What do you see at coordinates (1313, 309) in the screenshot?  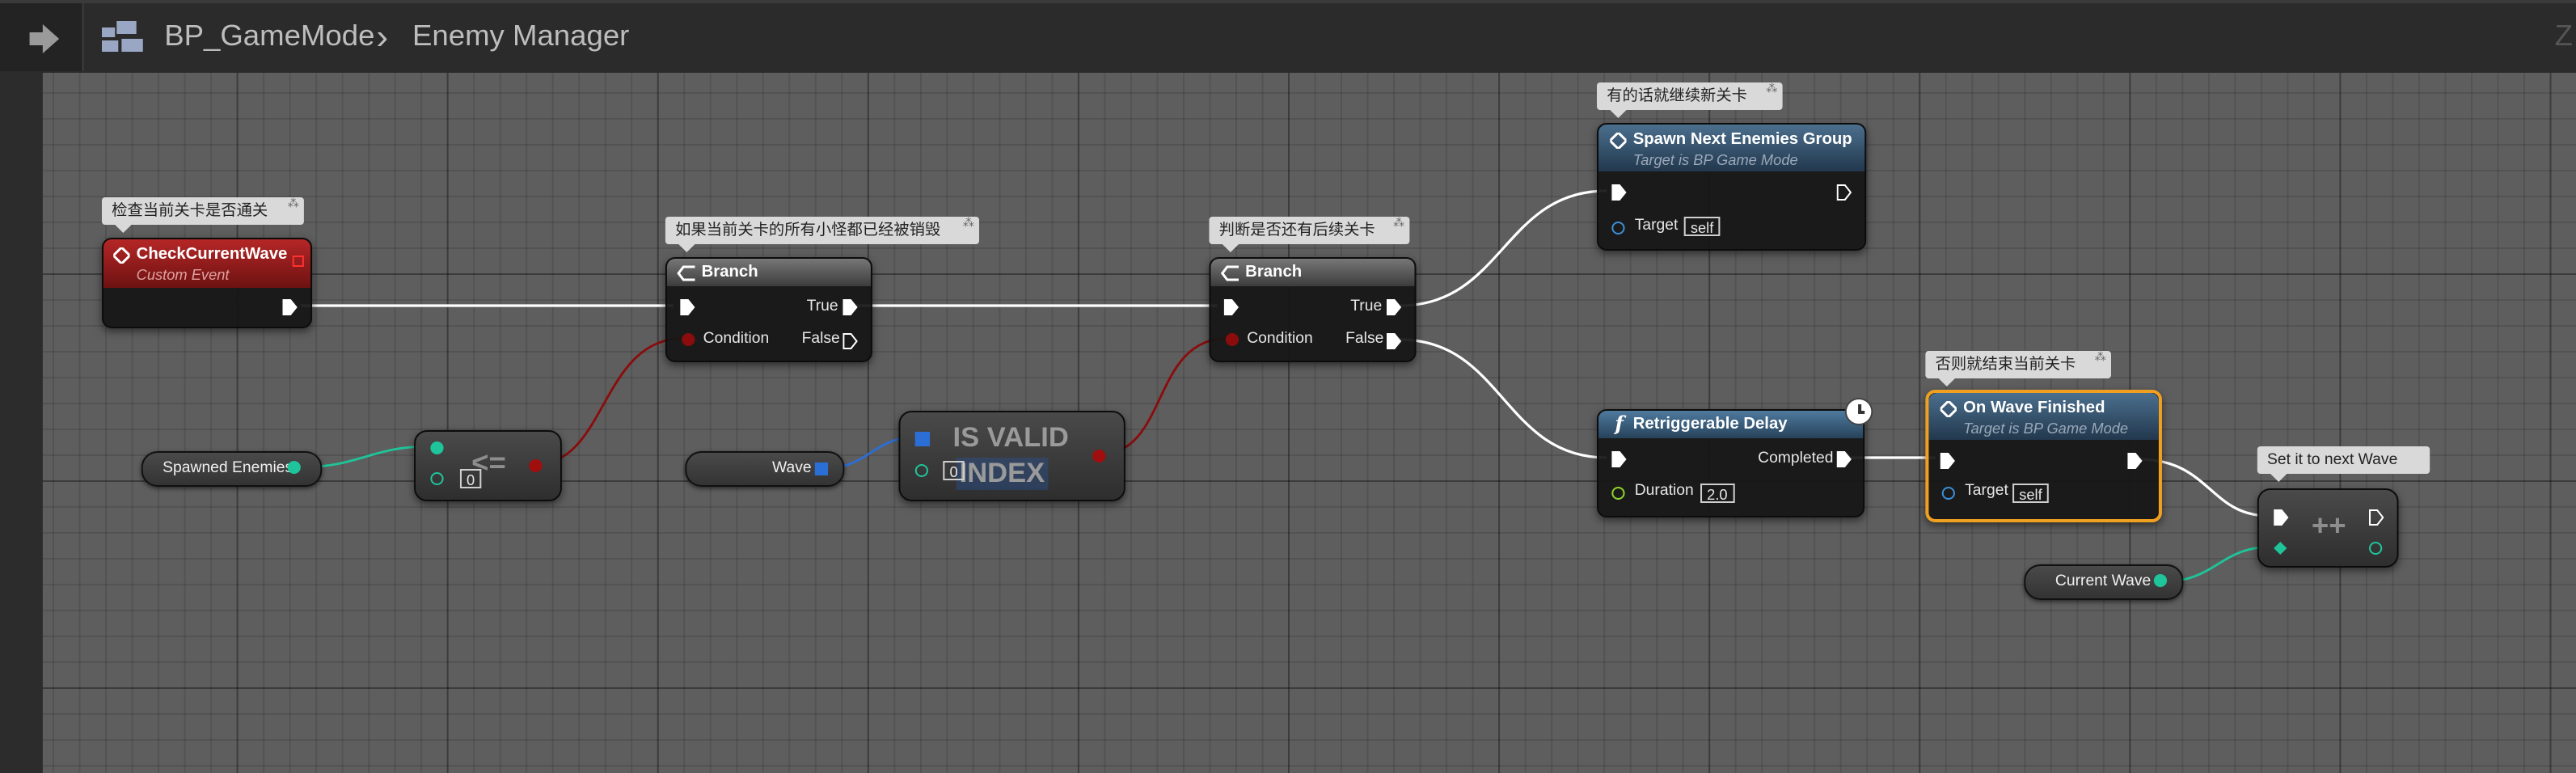 I see `node-branch-2: Branch True Condition False` at bounding box center [1313, 309].